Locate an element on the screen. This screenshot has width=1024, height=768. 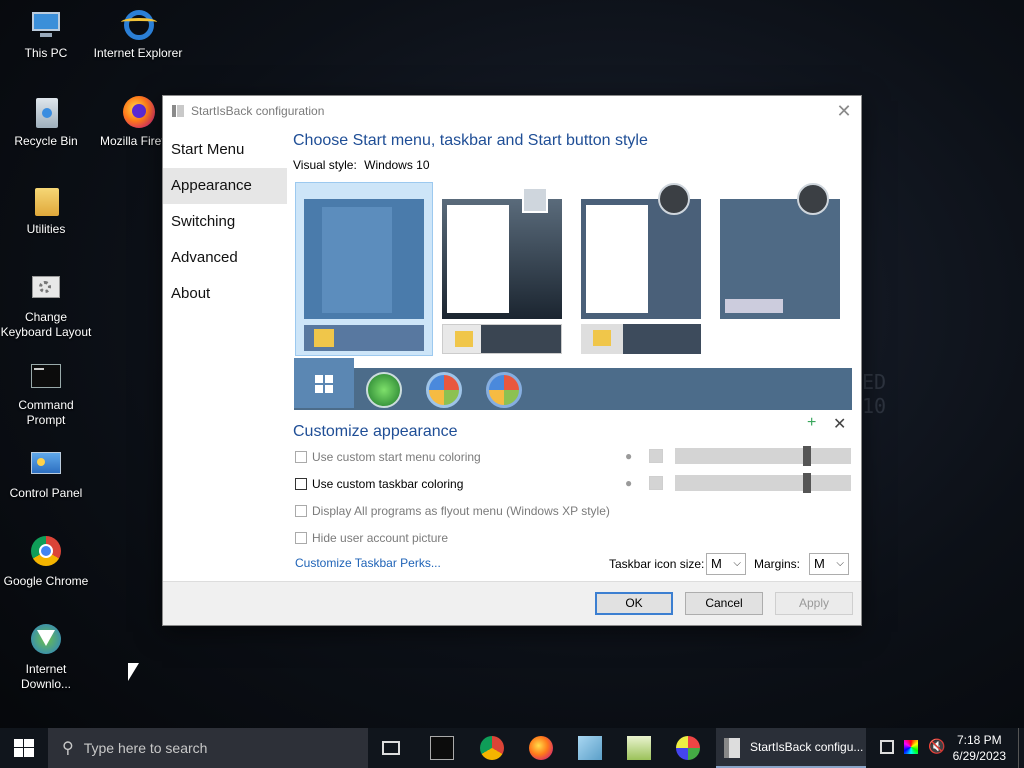
search-icon: ⚲ is located at coordinates (68, 748).